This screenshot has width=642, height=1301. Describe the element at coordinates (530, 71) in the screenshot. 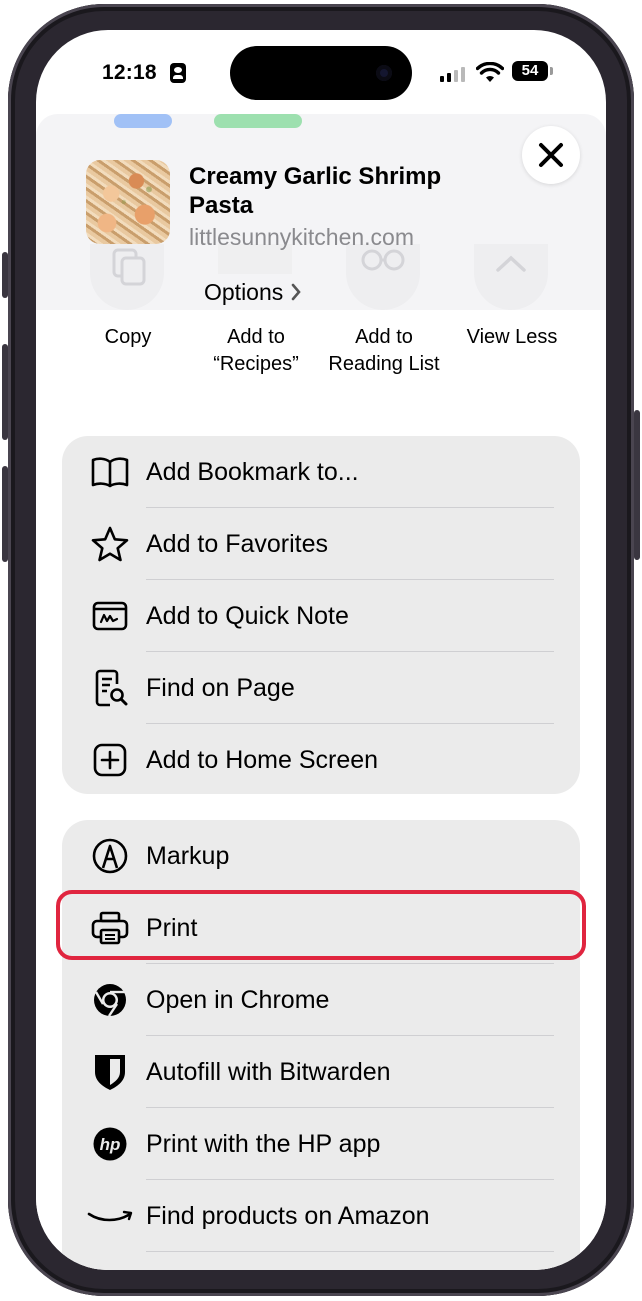

I see `battery-indicator: 54` at that location.